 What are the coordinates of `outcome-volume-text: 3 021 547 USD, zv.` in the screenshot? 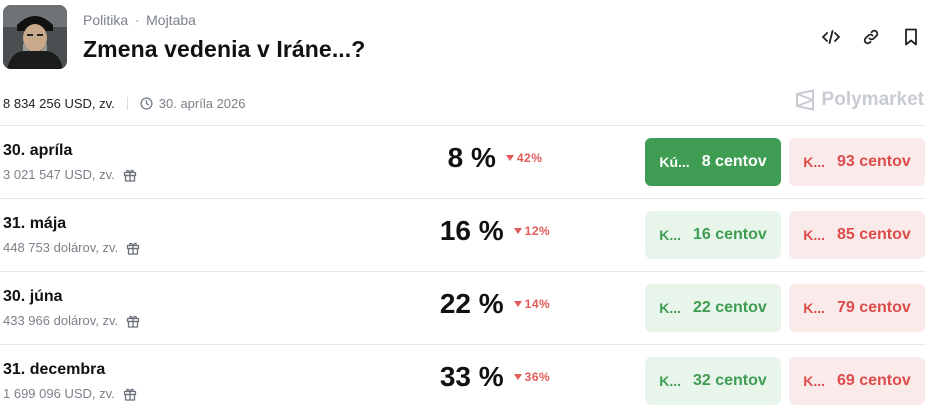 It's located at (59, 174).